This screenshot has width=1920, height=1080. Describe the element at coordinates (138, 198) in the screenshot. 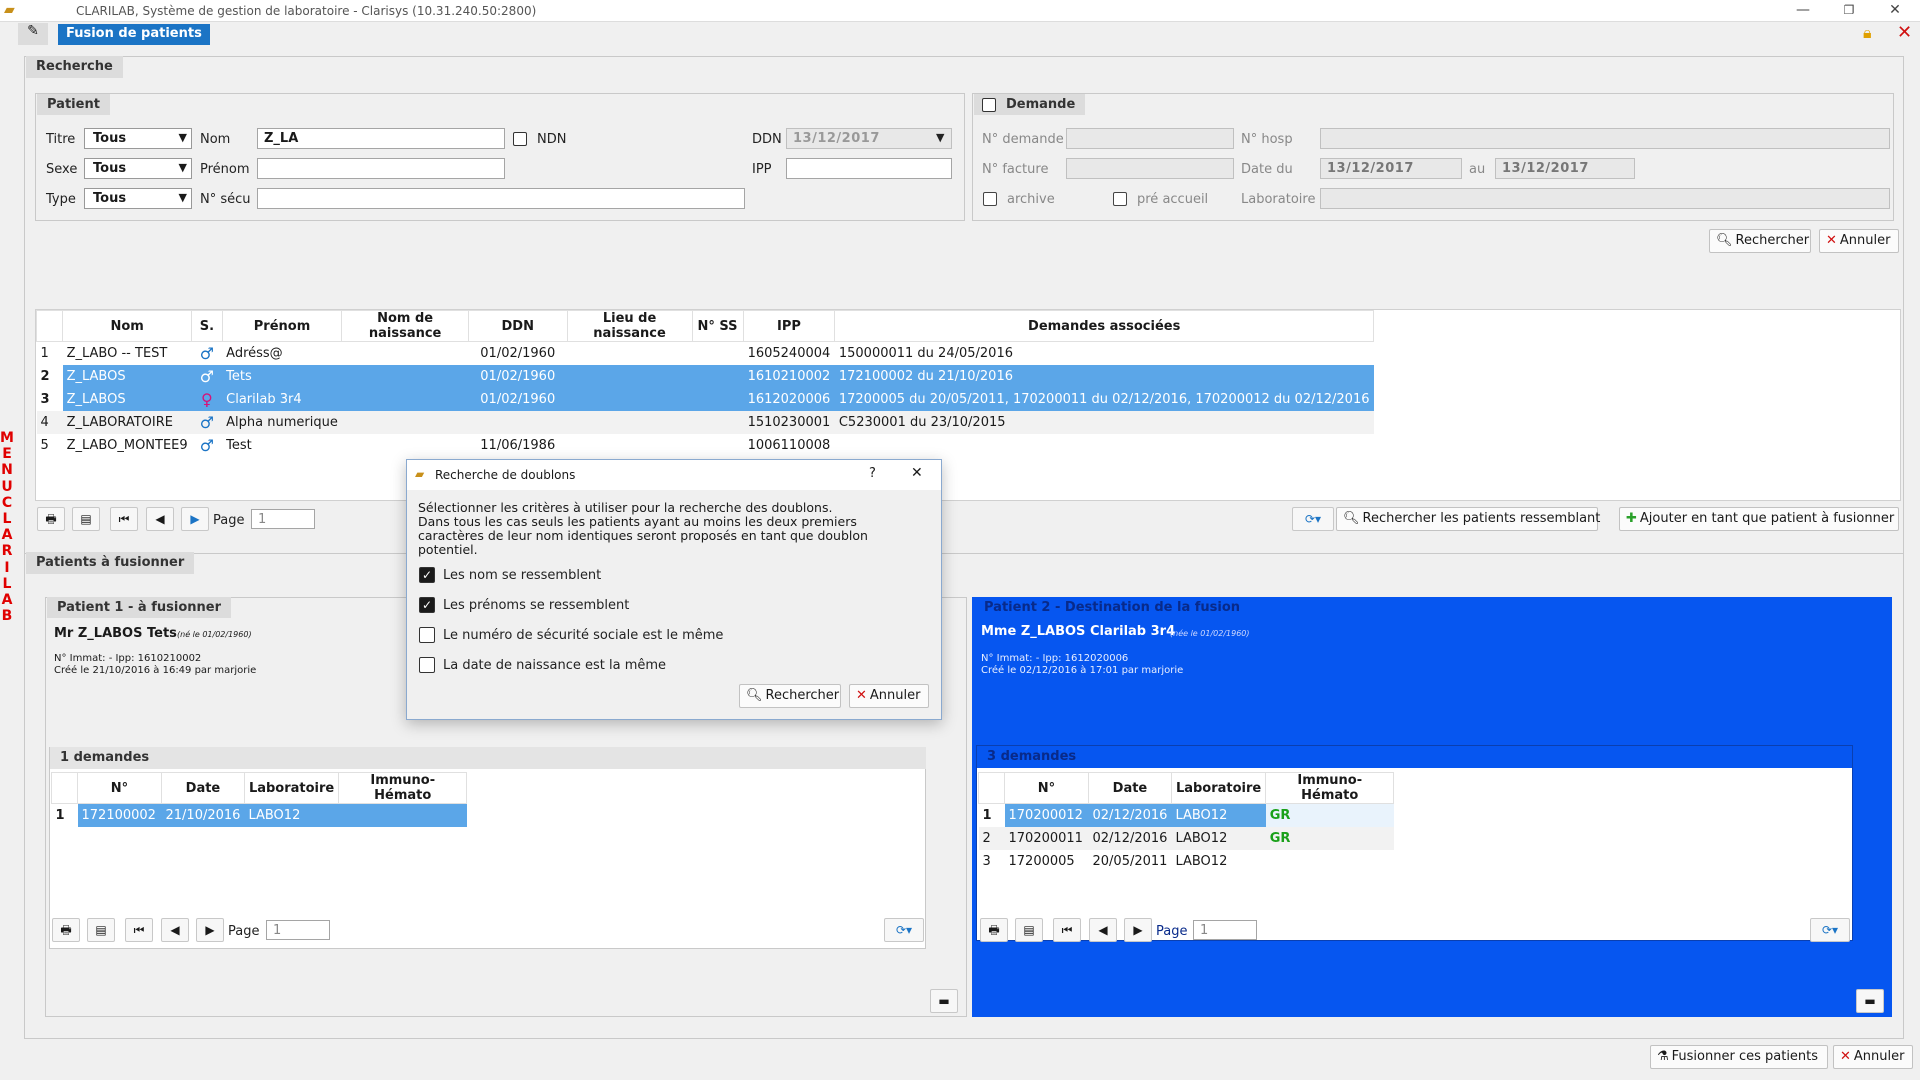

I see `type-select: Tous ▼` at that location.